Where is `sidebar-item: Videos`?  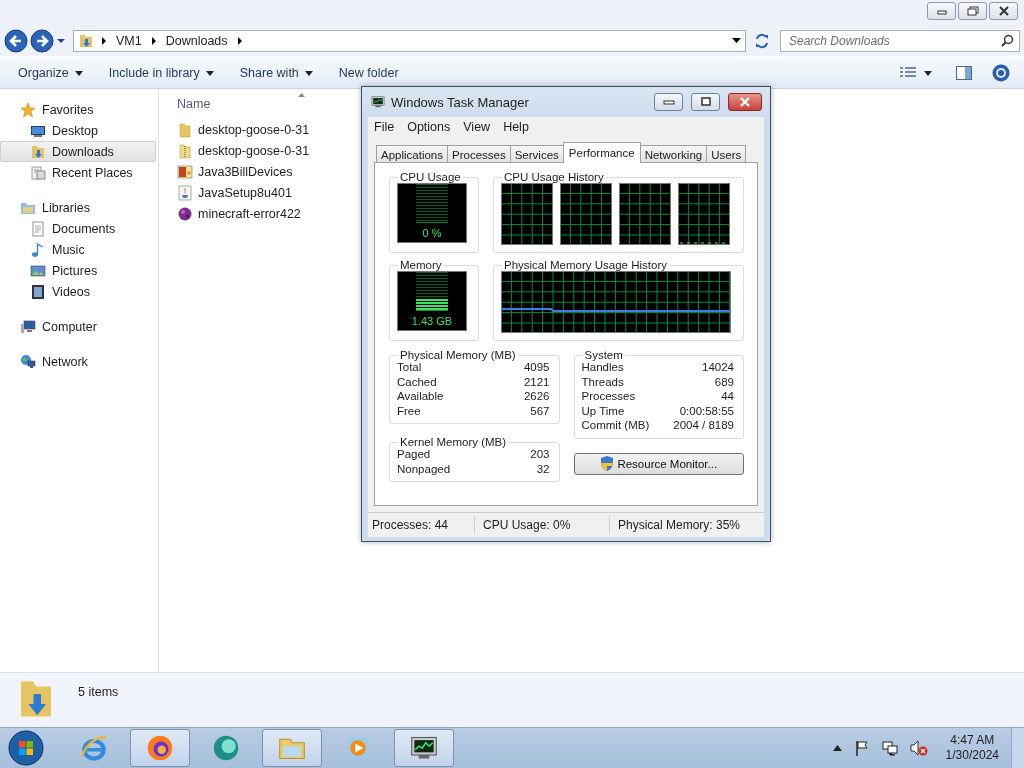 sidebar-item: Videos is located at coordinates (78, 291).